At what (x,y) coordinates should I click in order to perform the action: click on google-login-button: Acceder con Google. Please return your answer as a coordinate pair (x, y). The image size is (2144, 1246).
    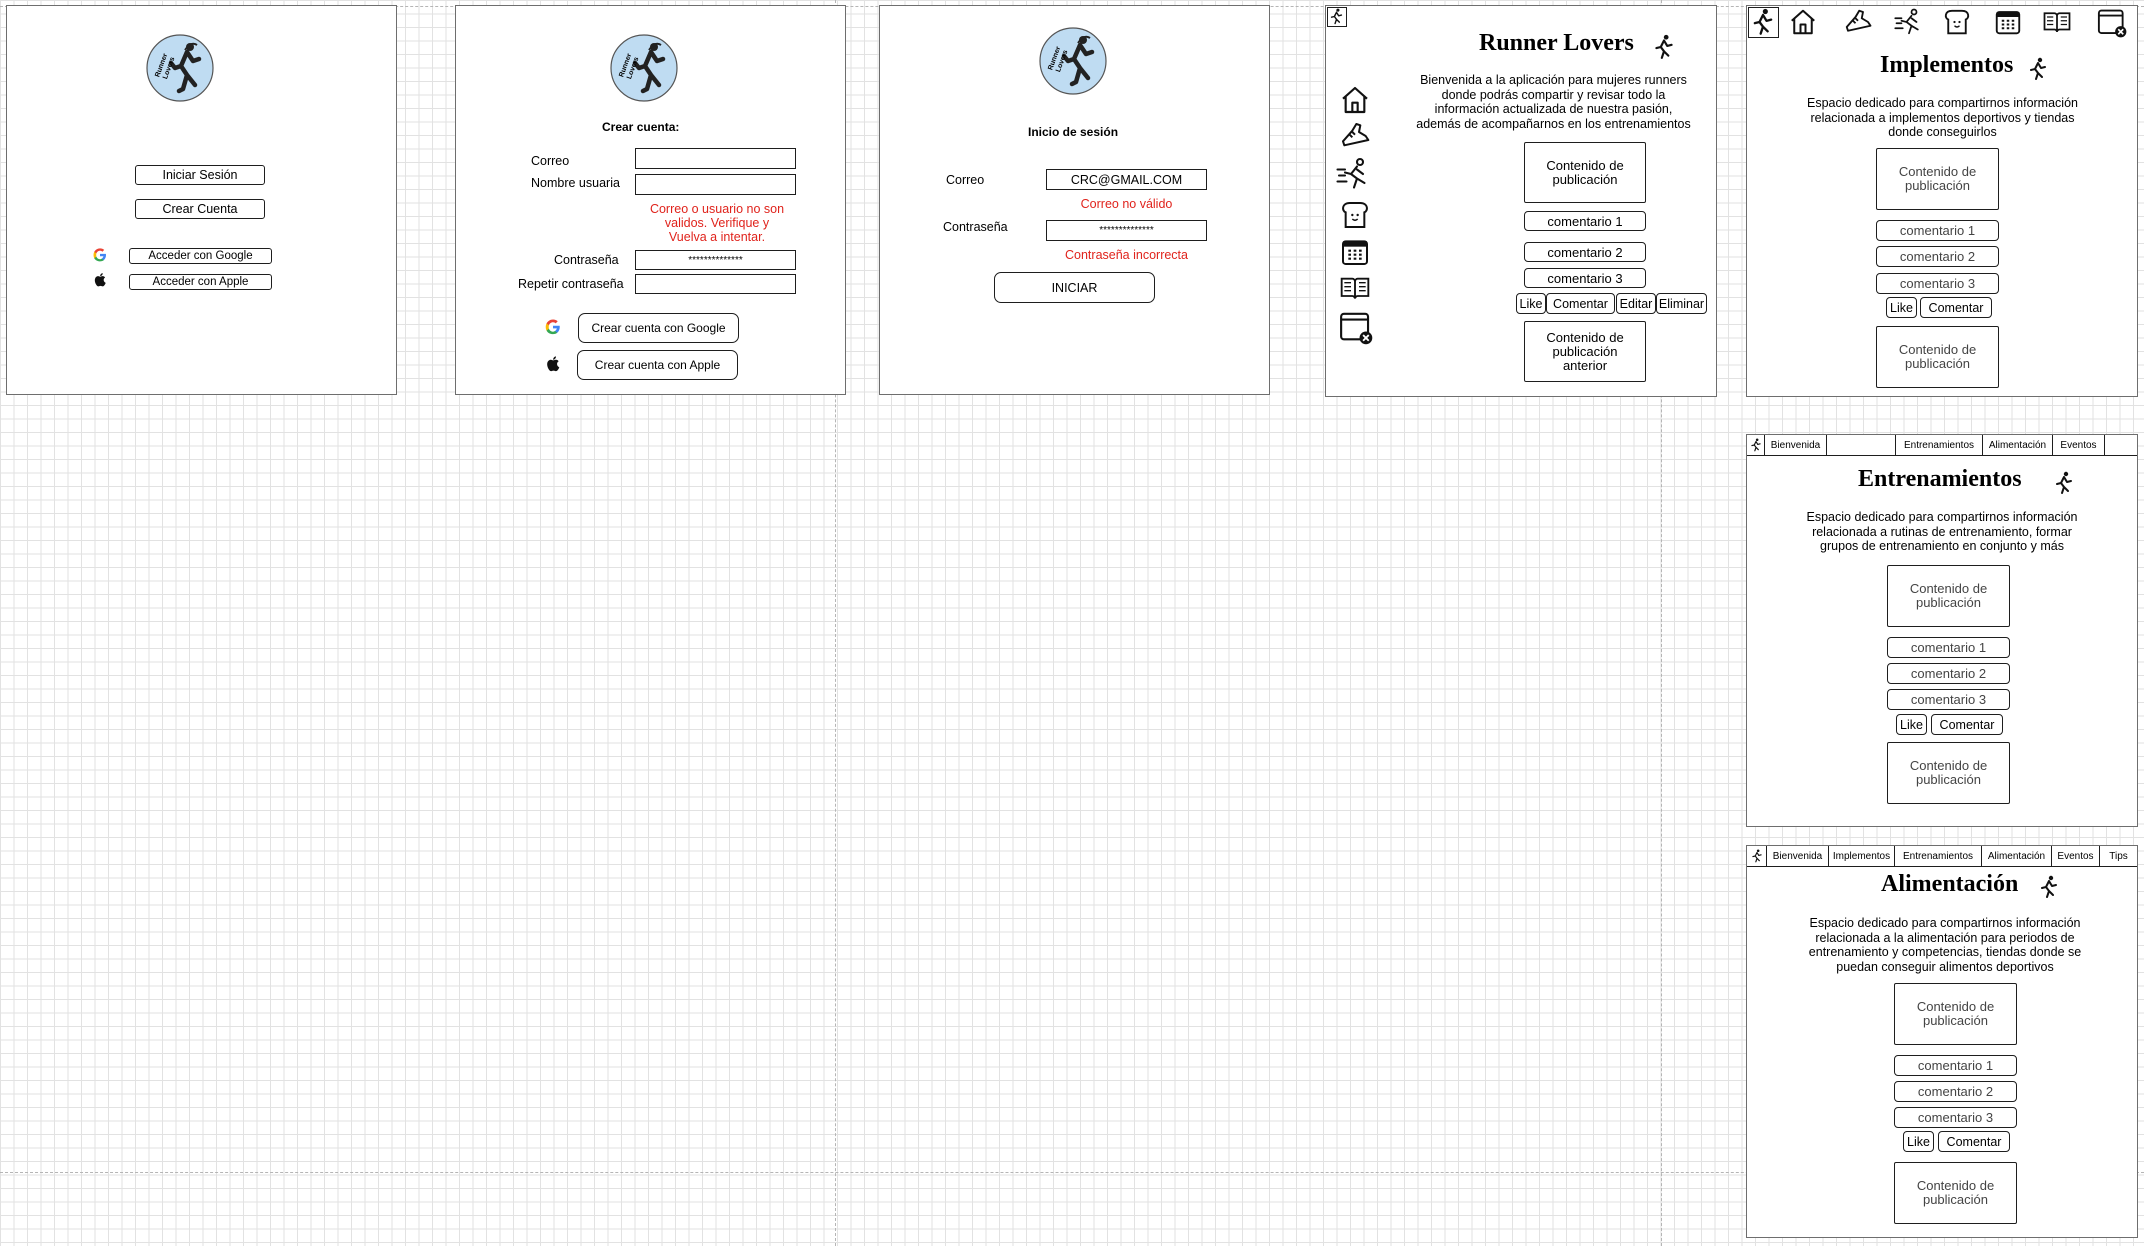
    Looking at the image, I should click on (200, 256).